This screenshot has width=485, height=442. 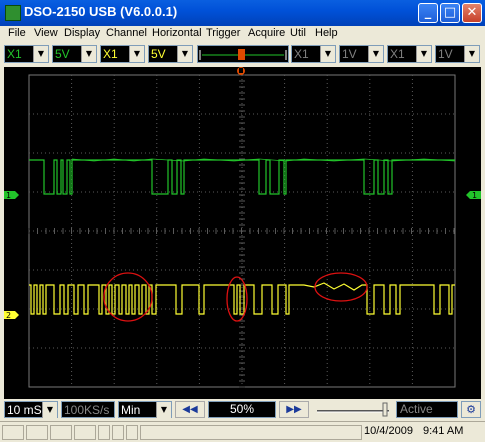 What do you see at coordinates (62, 54) in the screenshot?
I see `ch1-voltdiv-value: 5V` at bounding box center [62, 54].